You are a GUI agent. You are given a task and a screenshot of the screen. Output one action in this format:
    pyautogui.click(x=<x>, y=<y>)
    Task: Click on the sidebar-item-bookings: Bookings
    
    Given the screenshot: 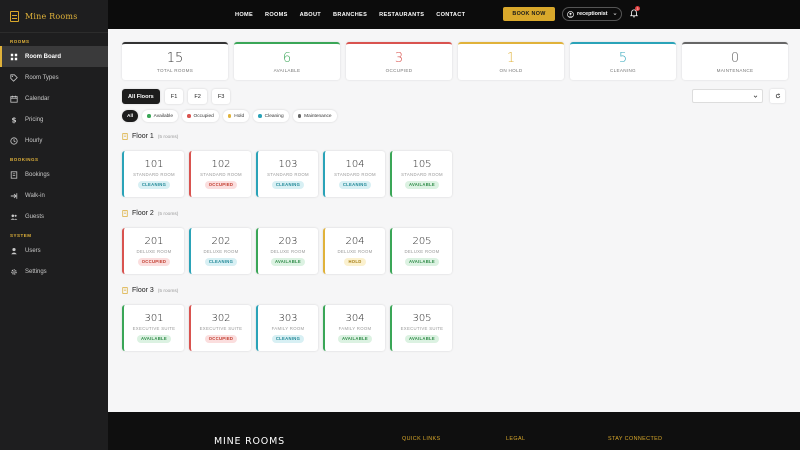 What is the action you would take?
    pyautogui.click(x=54, y=174)
    